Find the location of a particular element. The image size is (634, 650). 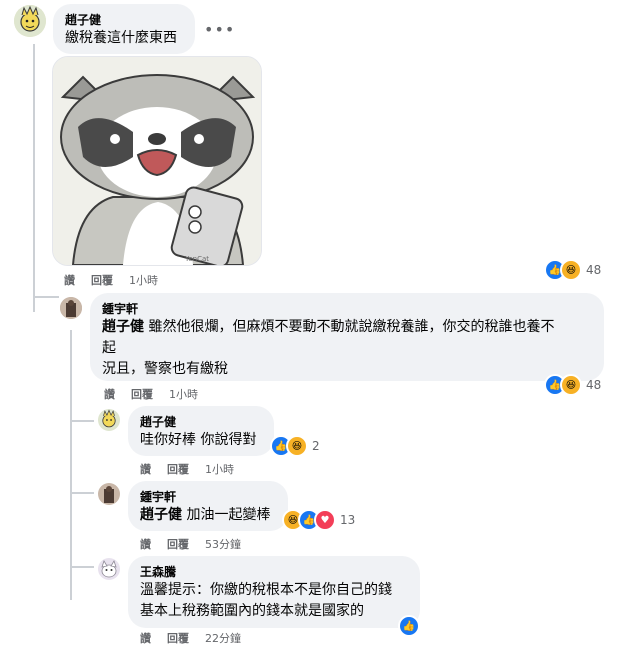

like-icon: 👍 is located at coordinates (409, 626).